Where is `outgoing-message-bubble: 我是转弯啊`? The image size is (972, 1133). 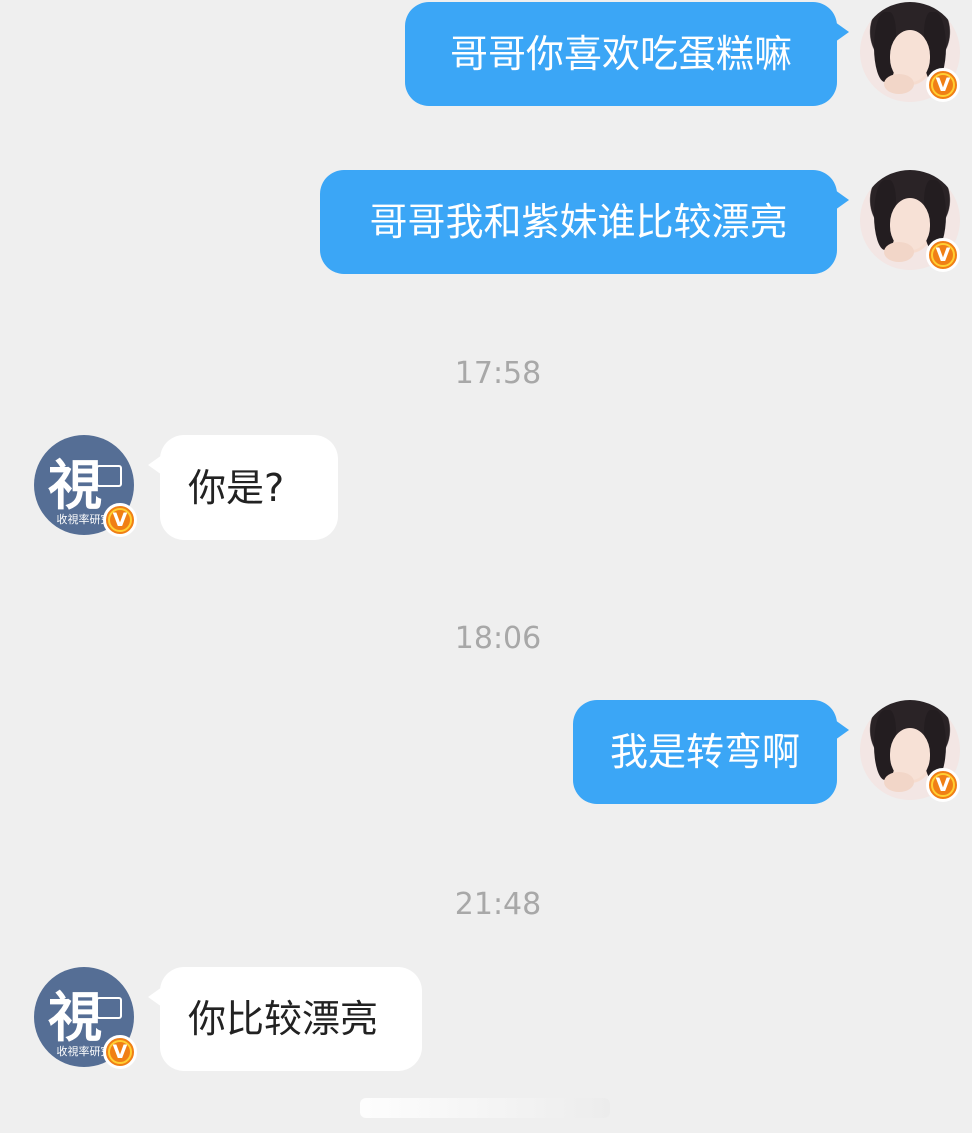
outgoing-message-bubble: 我是转弯啊 is located at coordinates (711, 752).